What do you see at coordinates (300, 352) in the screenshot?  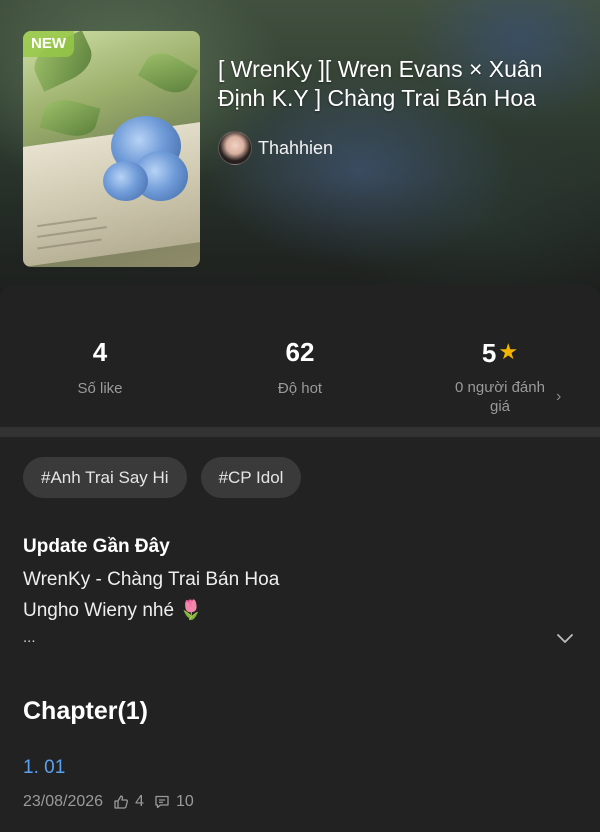 I see `stat-hot-value: 62` at bounding box center [300, 352].